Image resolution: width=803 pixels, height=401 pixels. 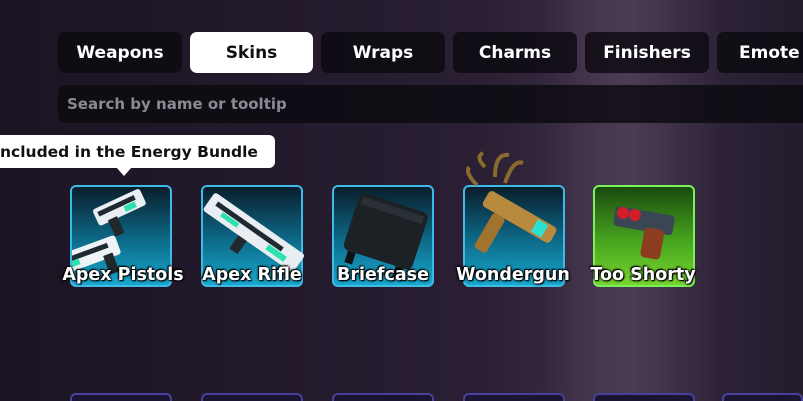 I want to click on item-label-apex-rifle: Apex Rifle, so click(x=252, y=275).